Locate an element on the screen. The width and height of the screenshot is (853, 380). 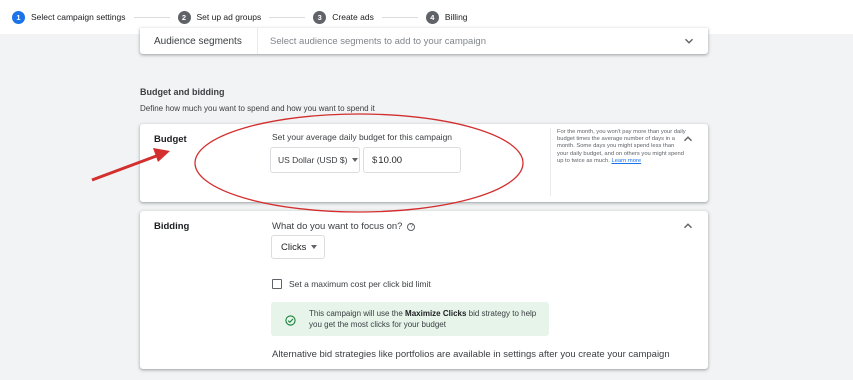
red-ellipse-annotation is located at coordinates (359, 163).